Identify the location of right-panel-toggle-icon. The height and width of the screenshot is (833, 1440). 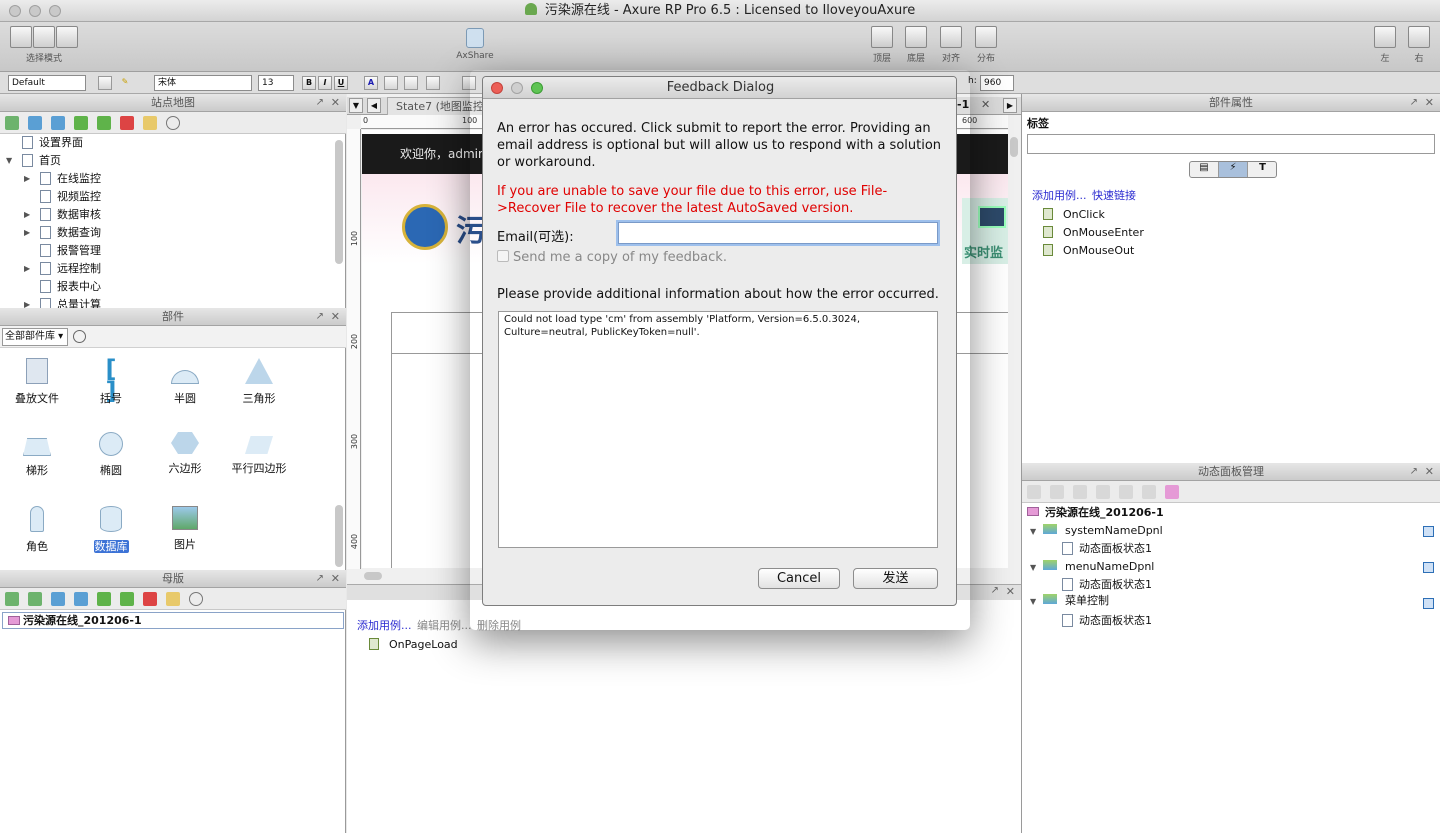
(1419, 37).